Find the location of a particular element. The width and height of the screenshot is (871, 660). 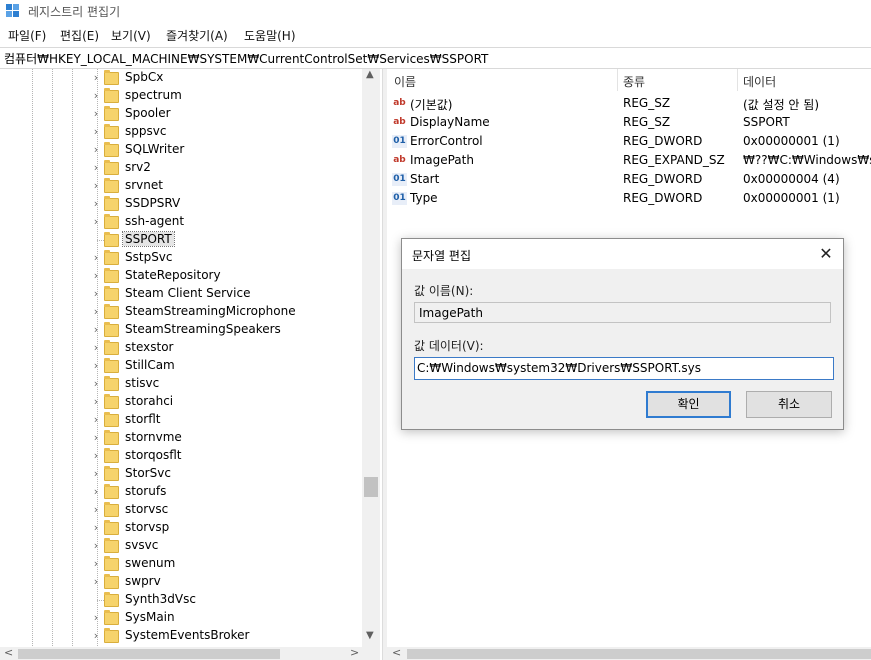

menu-file: 파일(F) is located at coordinates (27, 35).